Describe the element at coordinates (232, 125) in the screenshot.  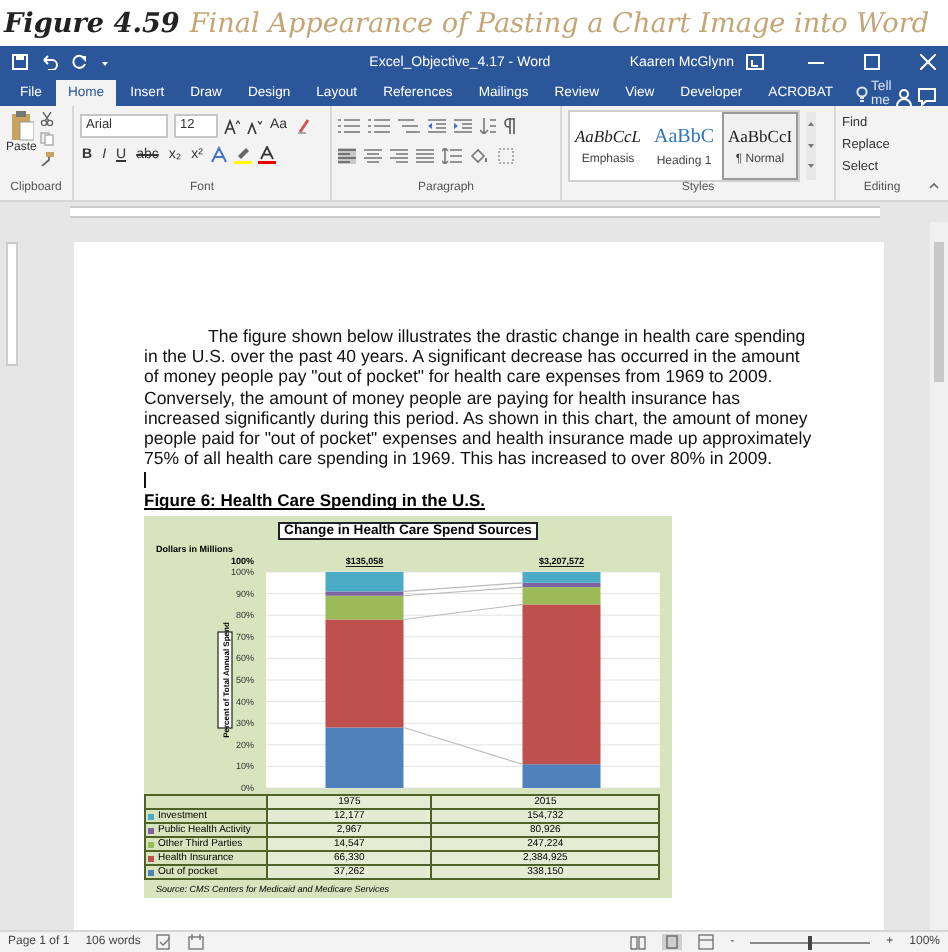
I see `grow-font-icon` at that location.